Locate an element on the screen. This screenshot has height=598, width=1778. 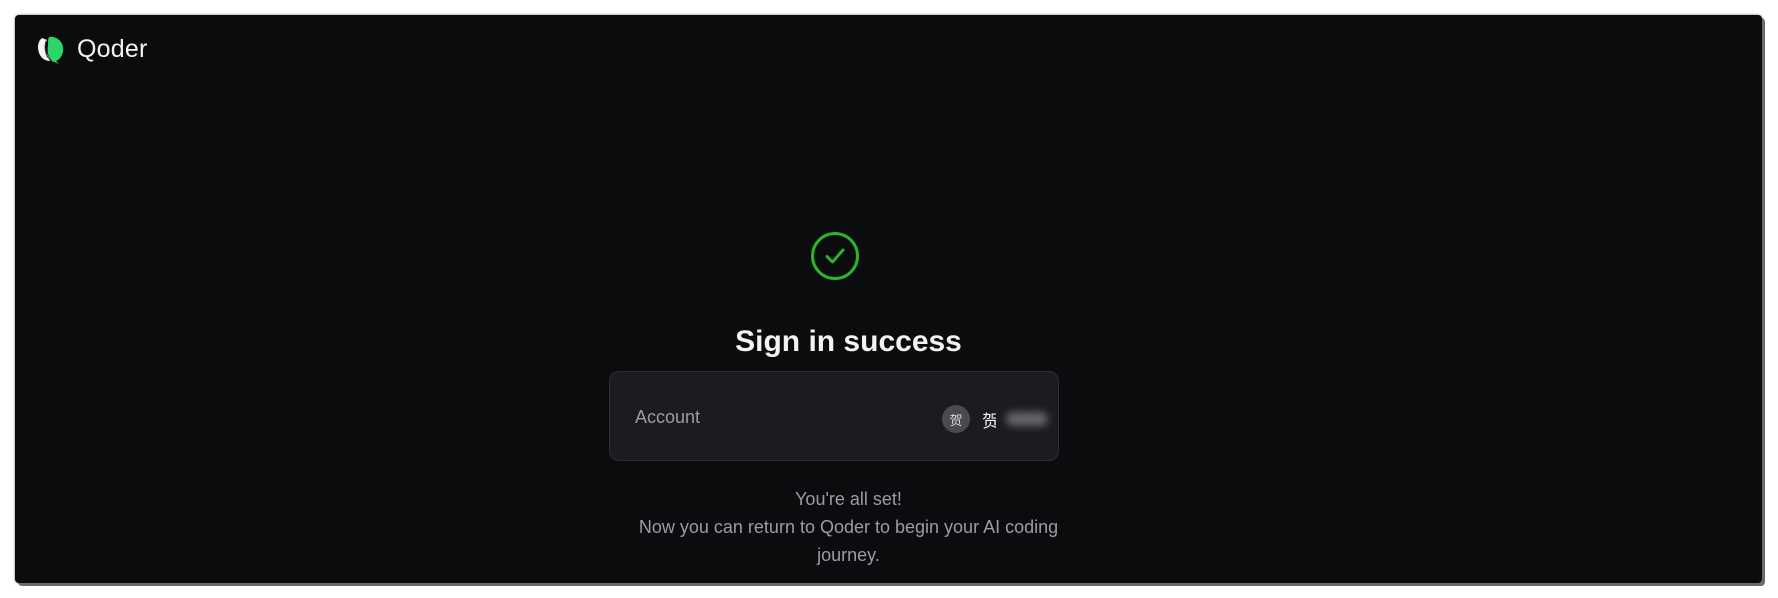
account-card: Account 贺 贺 is located at coordinates (834, 416).